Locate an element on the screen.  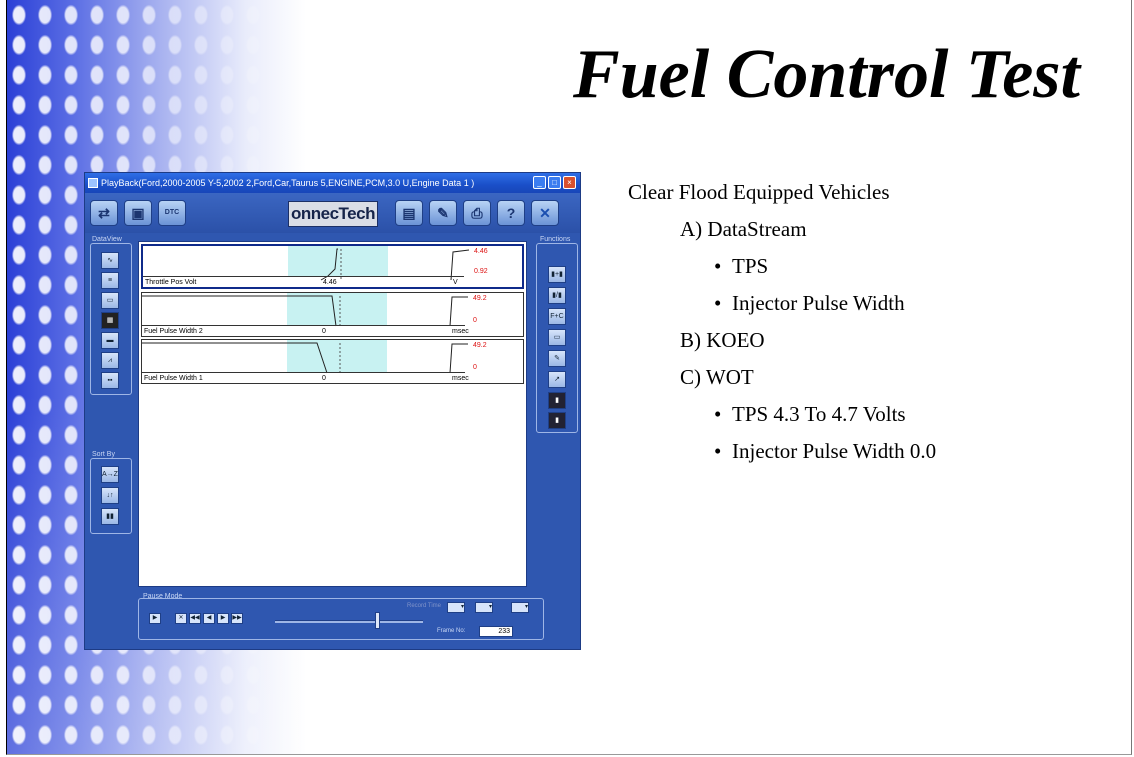
bullet-level2: TPS is located at coordinates (741, 266).